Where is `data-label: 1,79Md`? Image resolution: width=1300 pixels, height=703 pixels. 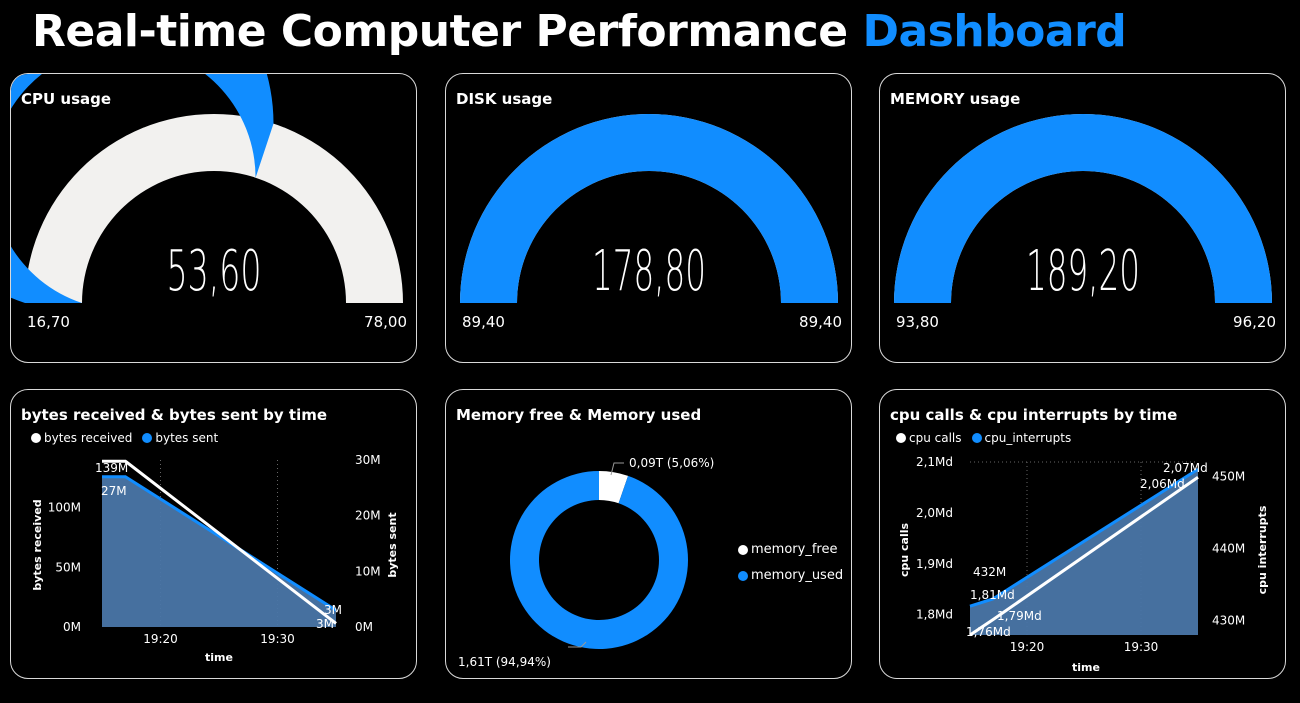 data-label: 1,79Md is located at coordinates (1019, 616).